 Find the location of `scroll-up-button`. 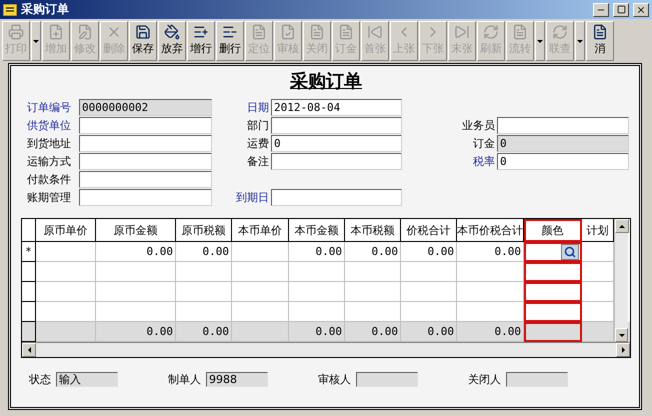

scroll-up-button is located at coordinates (622, 226).